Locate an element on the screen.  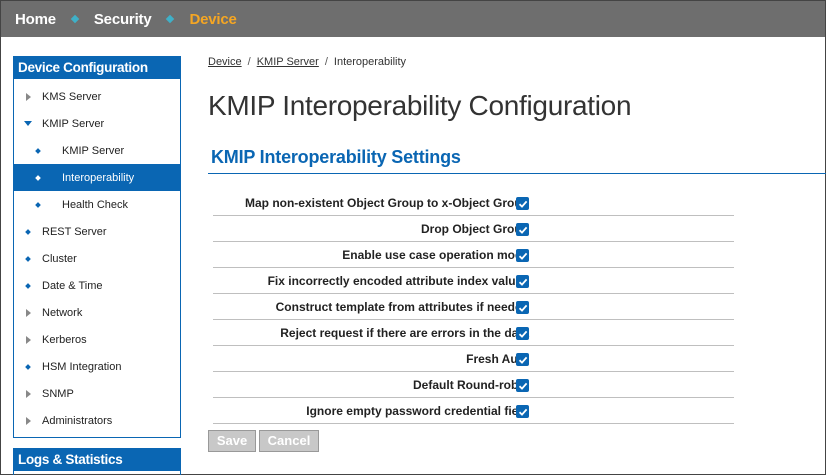
sidebar-subitem-health-check: Health Check is located at coordinates (97, 204).